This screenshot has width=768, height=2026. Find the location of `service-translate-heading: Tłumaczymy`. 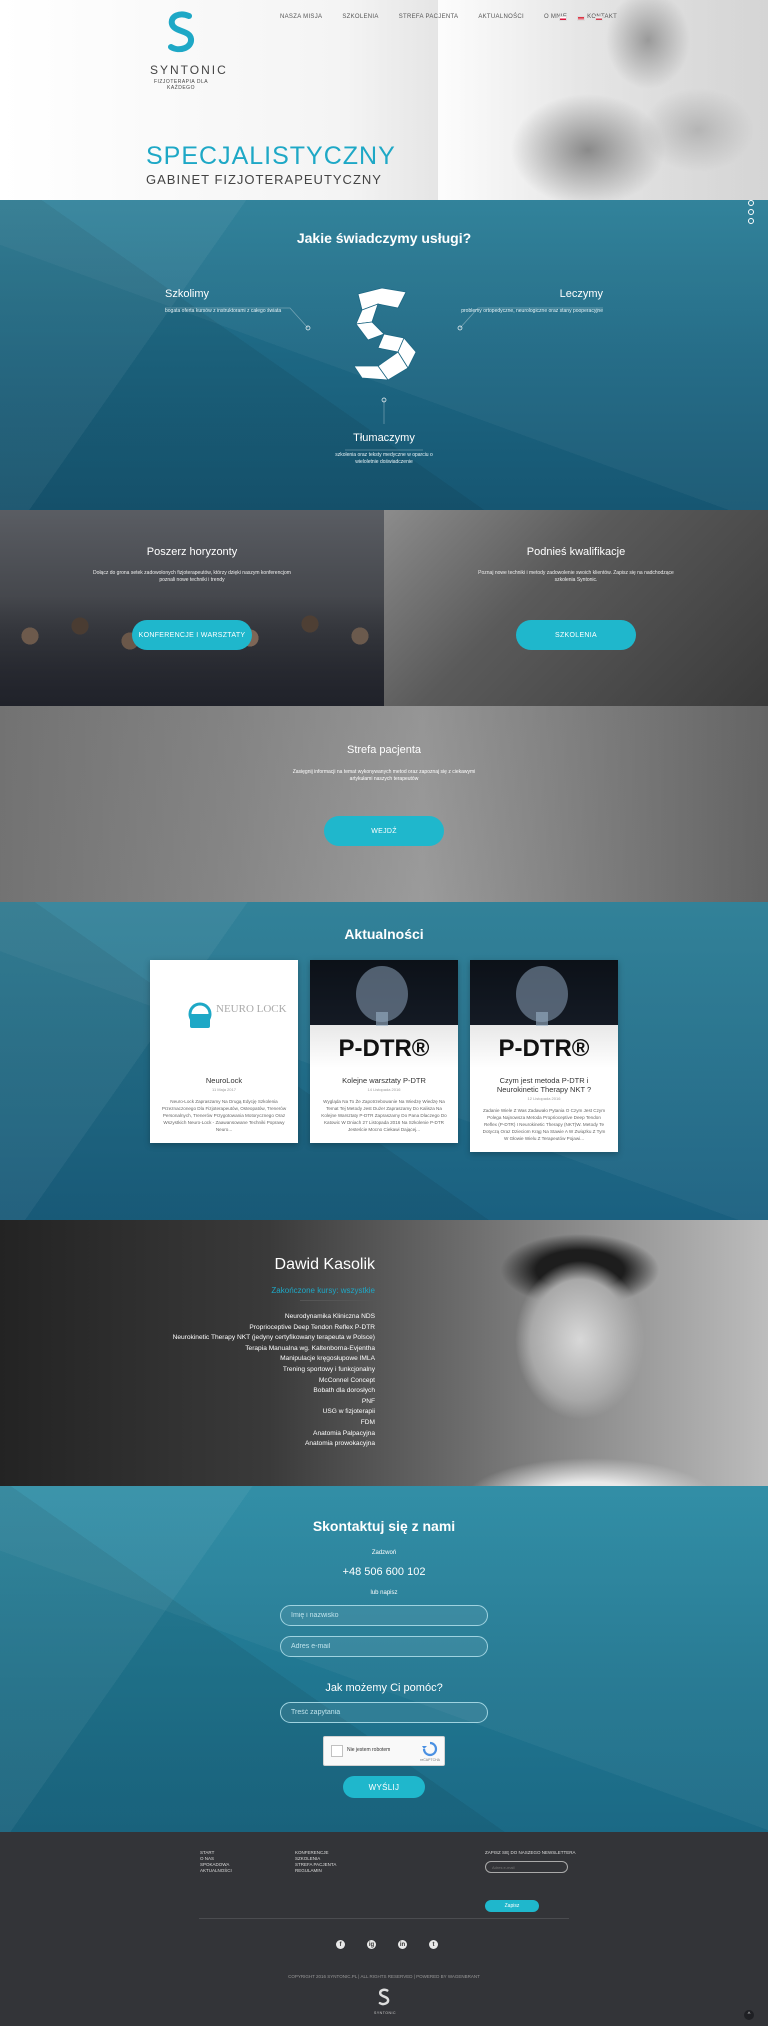

service-translate-heading: Tłumaczymy is located at coordinates (384, 438).